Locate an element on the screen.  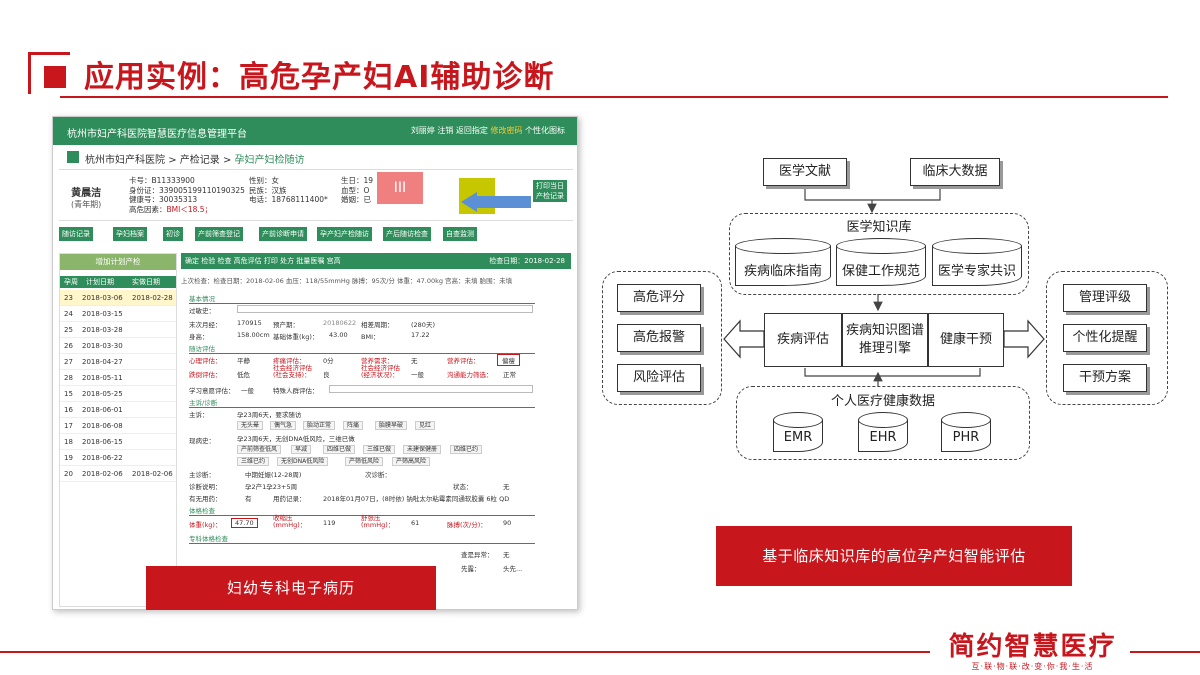
kb-consensus-label: 医学专家共识 is located at coordinates (976, 271).